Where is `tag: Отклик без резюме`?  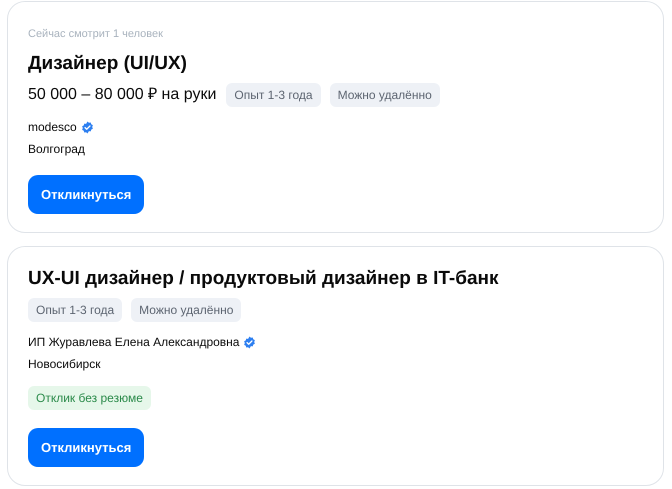
tag: Отклик без резюме is located at coordinates (89, 398).